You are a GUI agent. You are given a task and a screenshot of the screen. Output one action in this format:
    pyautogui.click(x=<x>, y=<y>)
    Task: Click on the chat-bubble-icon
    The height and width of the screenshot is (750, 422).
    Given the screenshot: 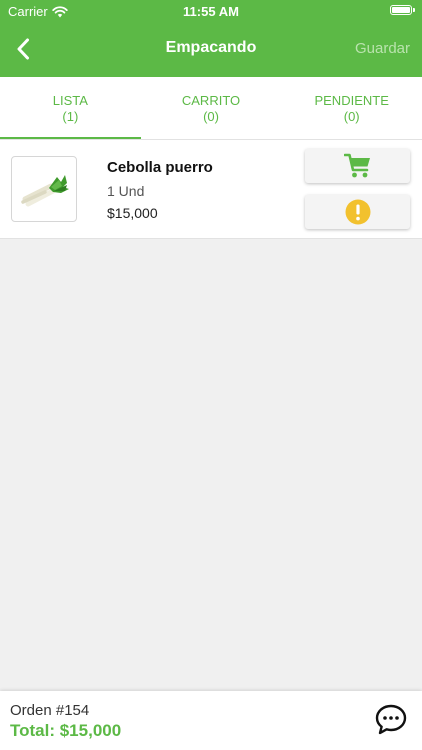 What is the action you would take?
    pyautogui.click(x=391, y=719)
    